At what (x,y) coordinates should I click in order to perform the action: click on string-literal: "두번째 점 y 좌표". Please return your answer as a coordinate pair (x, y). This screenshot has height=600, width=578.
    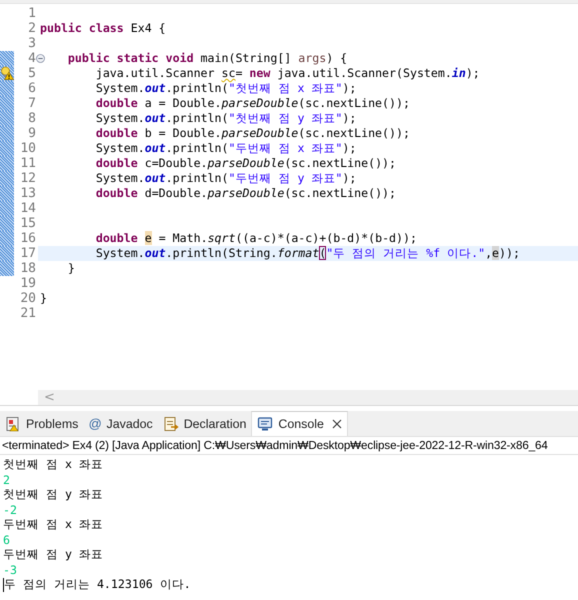
    Looking at the image, I should click on (285, 178).